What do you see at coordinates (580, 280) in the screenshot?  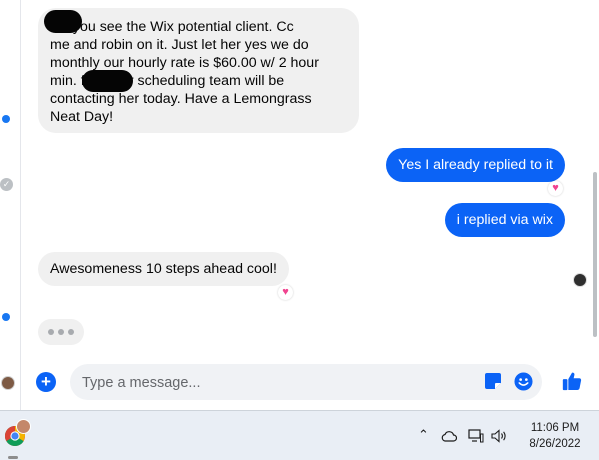 I see `read-receipt-avatar` at bounding box center [580, 280].